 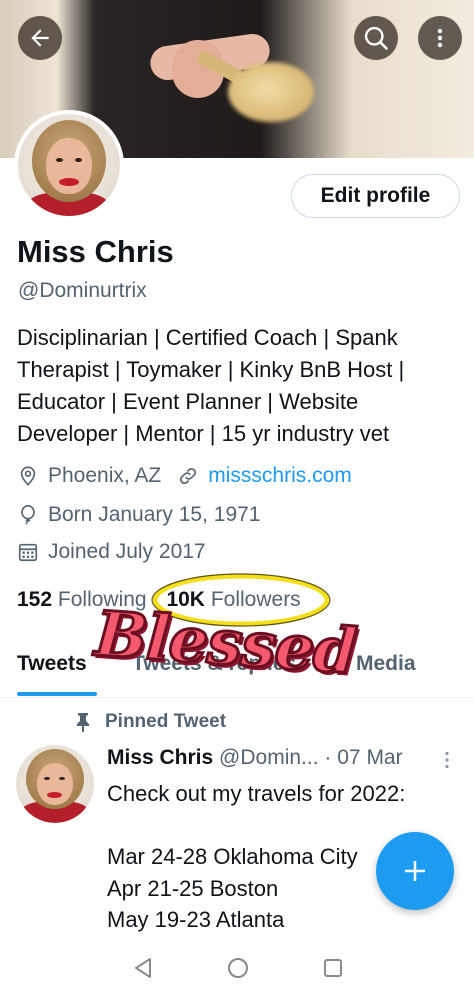 What do you see at coordinates (166, 721) in the screenshot?
I see `pinned-label: Pinned Tweet` at bounding box center [166, 721].